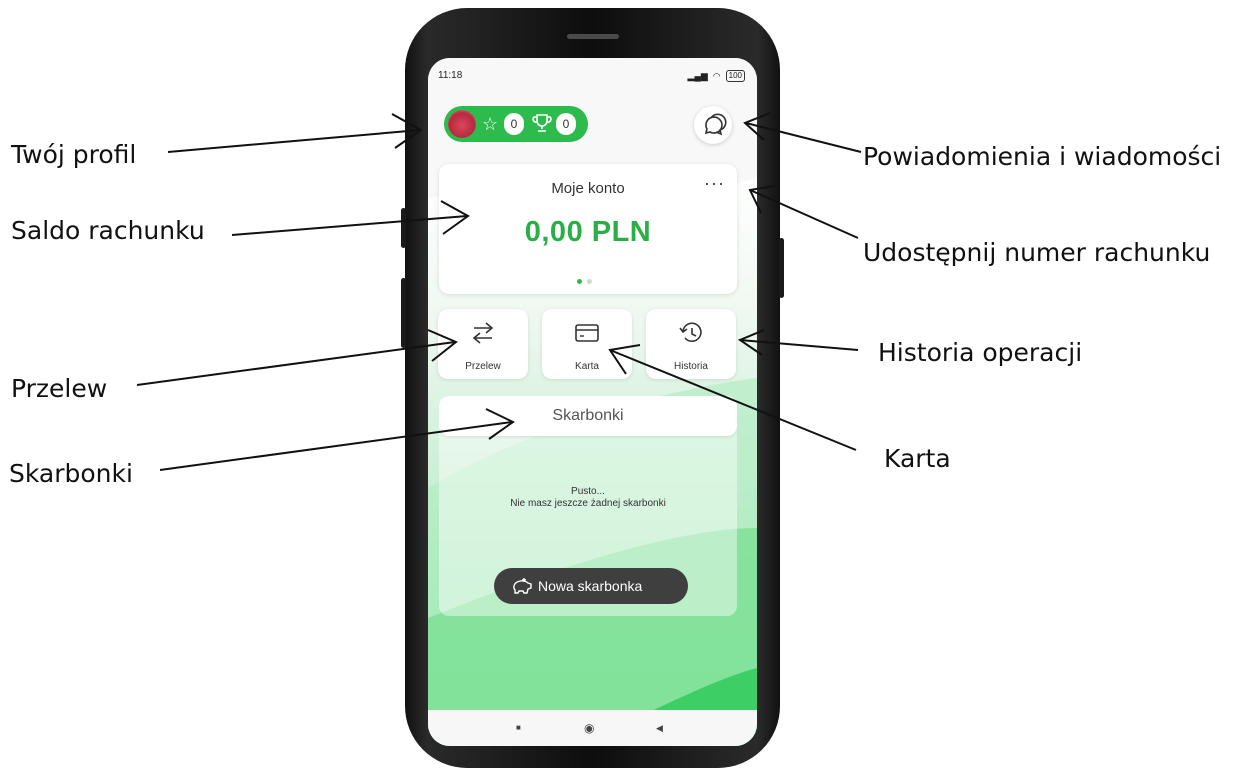  I want to click on wifi-icon: ◠, so click(716, 75).